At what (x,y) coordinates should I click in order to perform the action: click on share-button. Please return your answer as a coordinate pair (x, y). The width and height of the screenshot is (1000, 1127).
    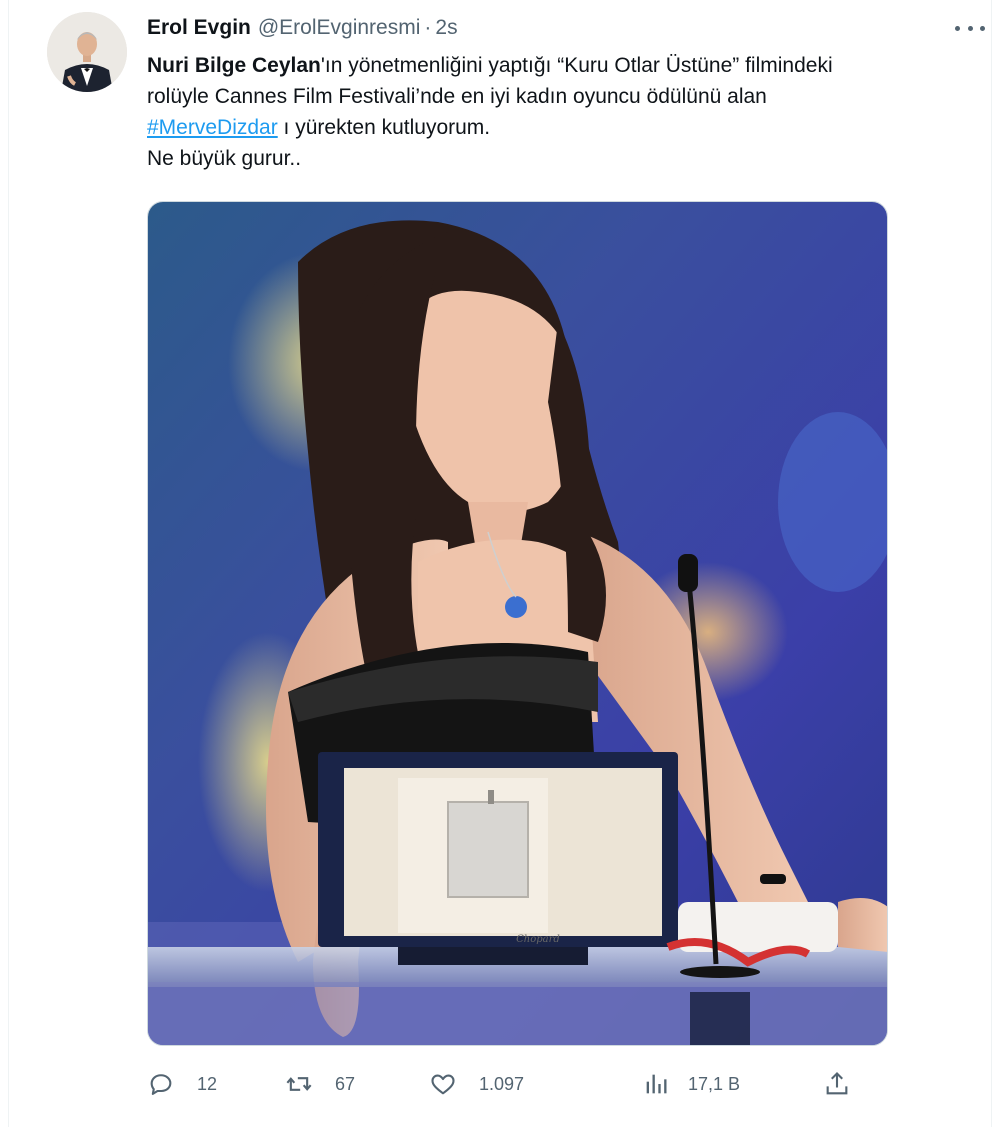
    Looking at the image, I should click on (837, 1084).